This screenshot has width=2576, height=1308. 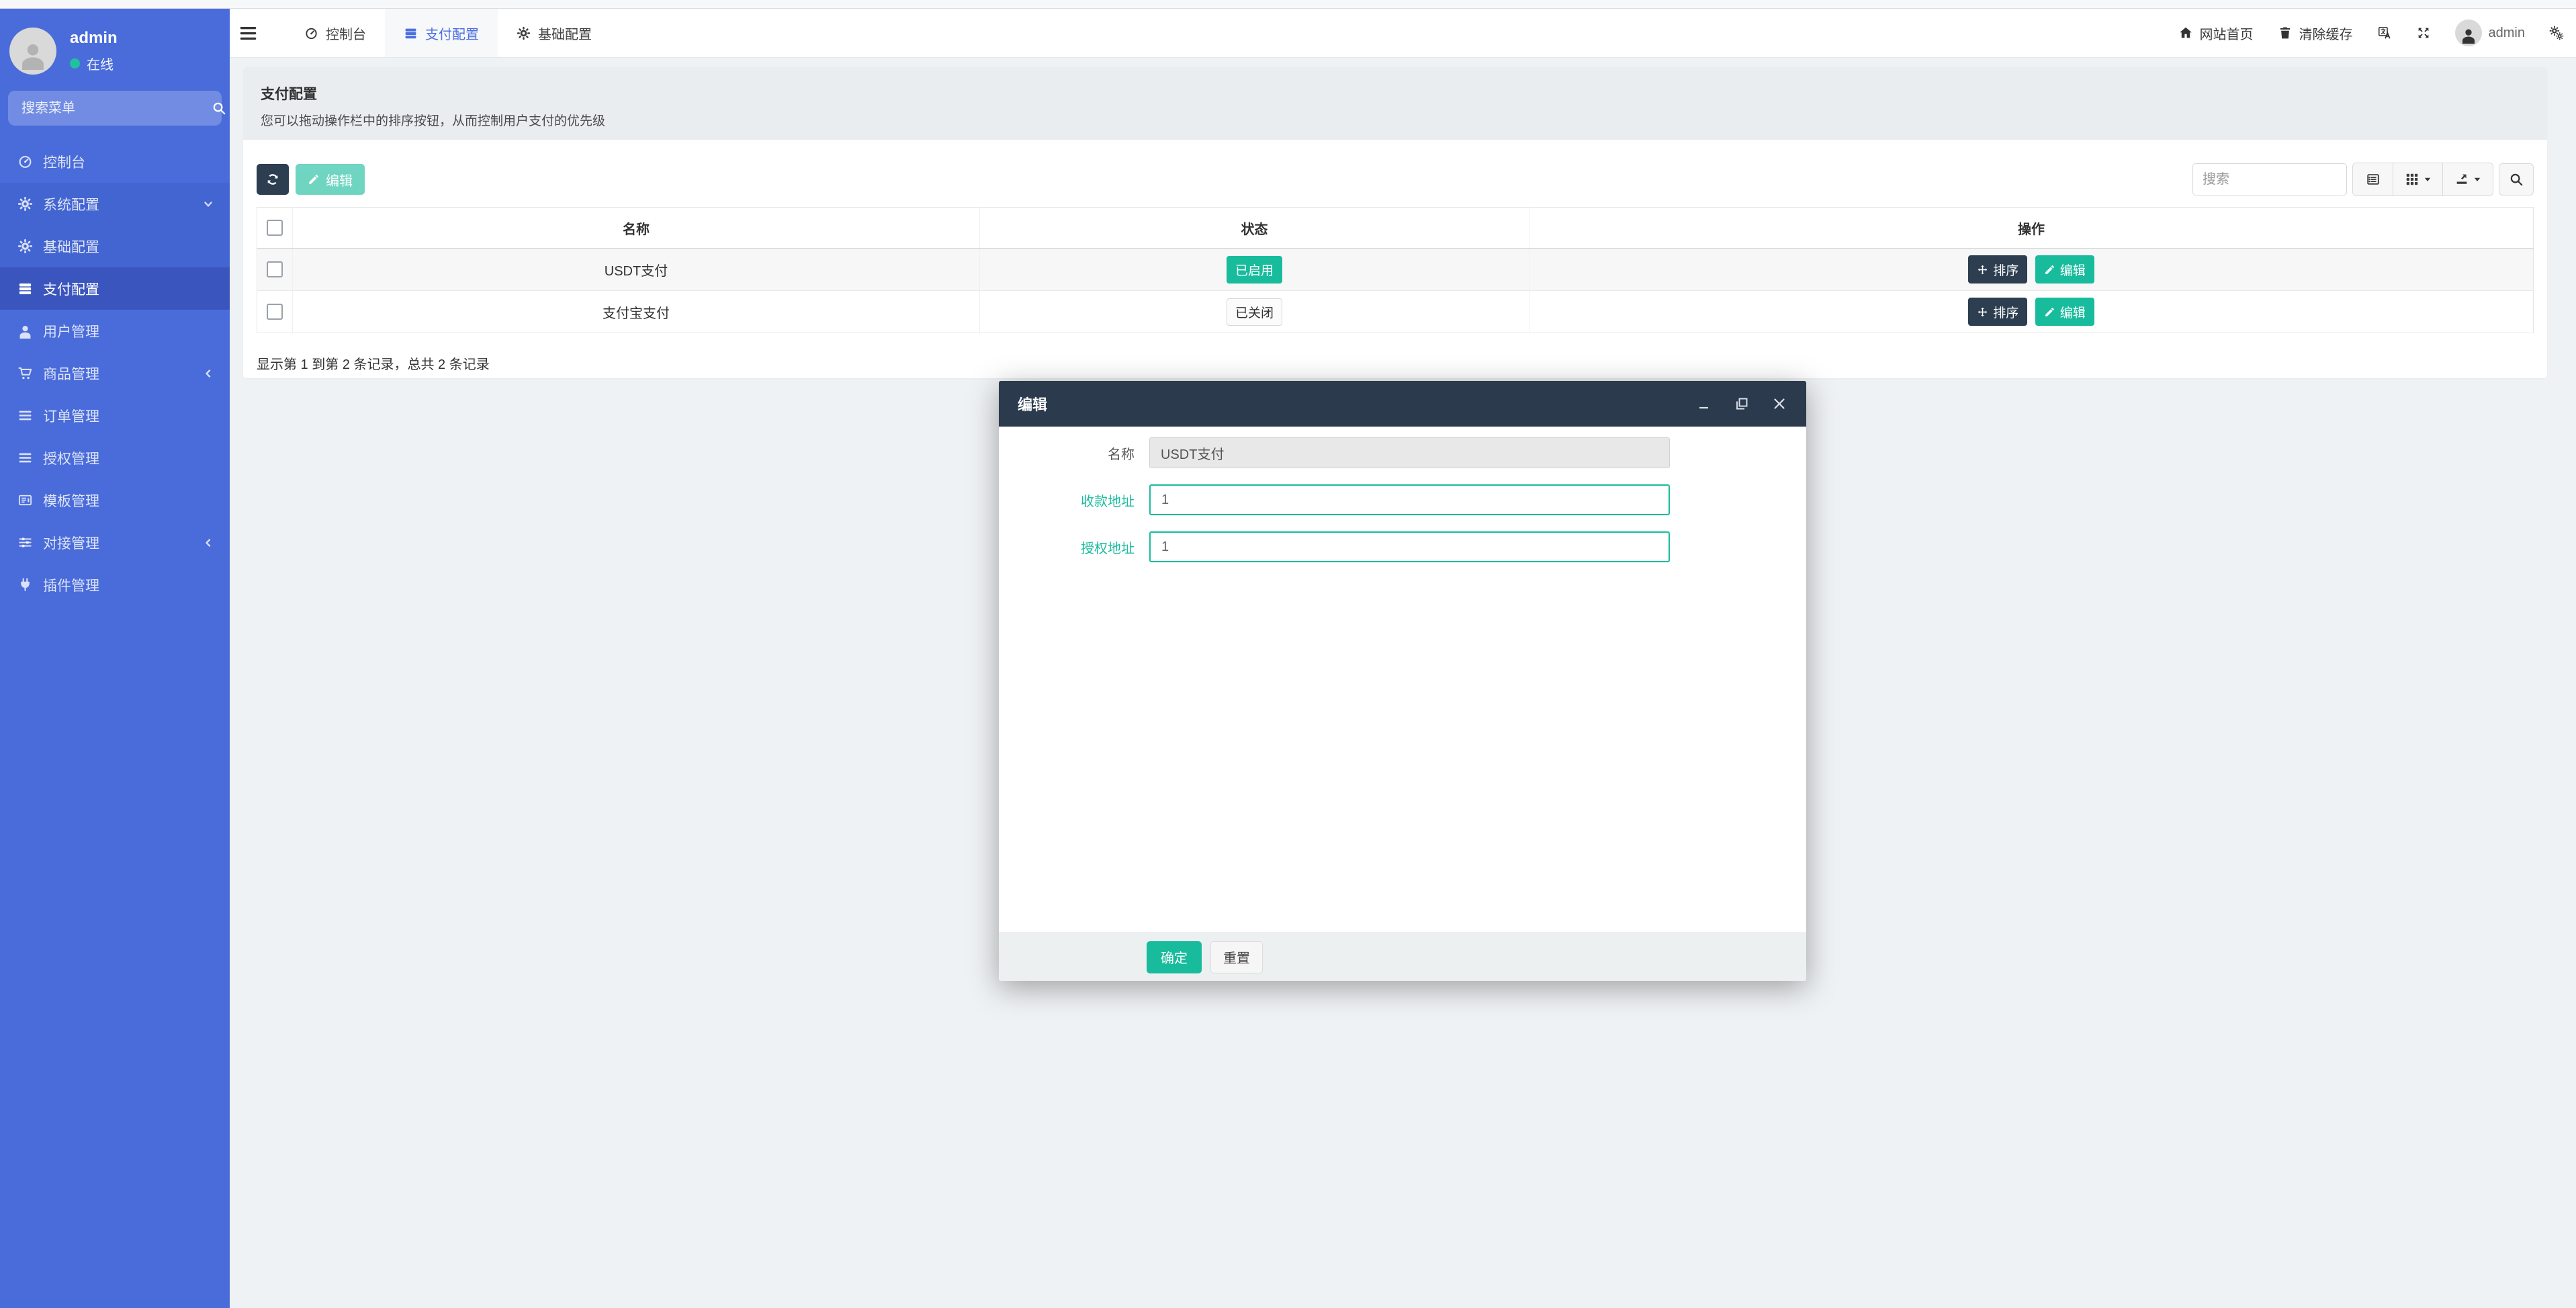 What do you see at coordinates (2490, 32) in the screenshot?
I see `topbar-user-menu: admin` at bounding box center [2490, 32].